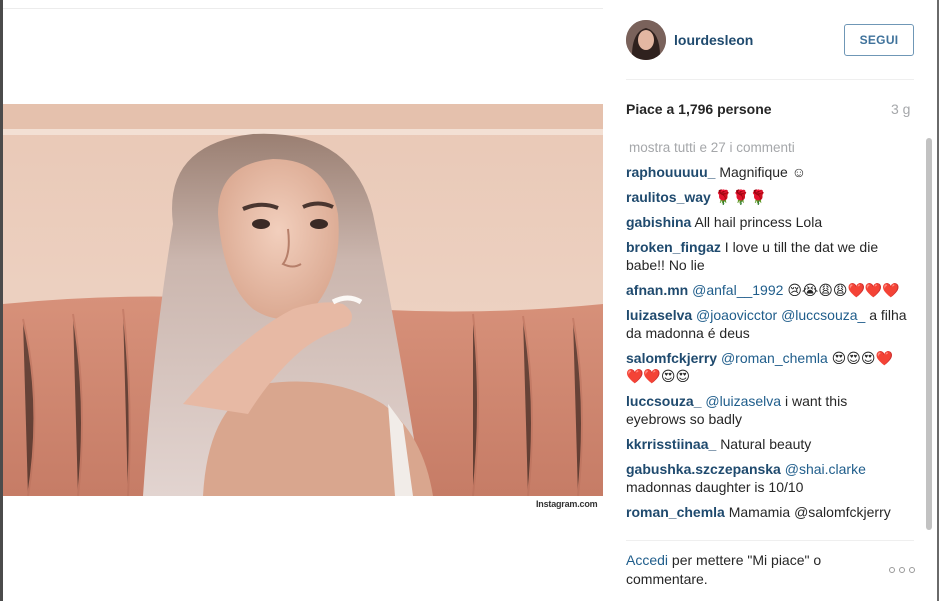 The height and width of the screenshot is (601, 939). What do you see at coordinates (776, 148) in the screenshot?
I see `show-all-comments-link: mostra tutti e 27 i commenti` at bounding box center [776, 148].